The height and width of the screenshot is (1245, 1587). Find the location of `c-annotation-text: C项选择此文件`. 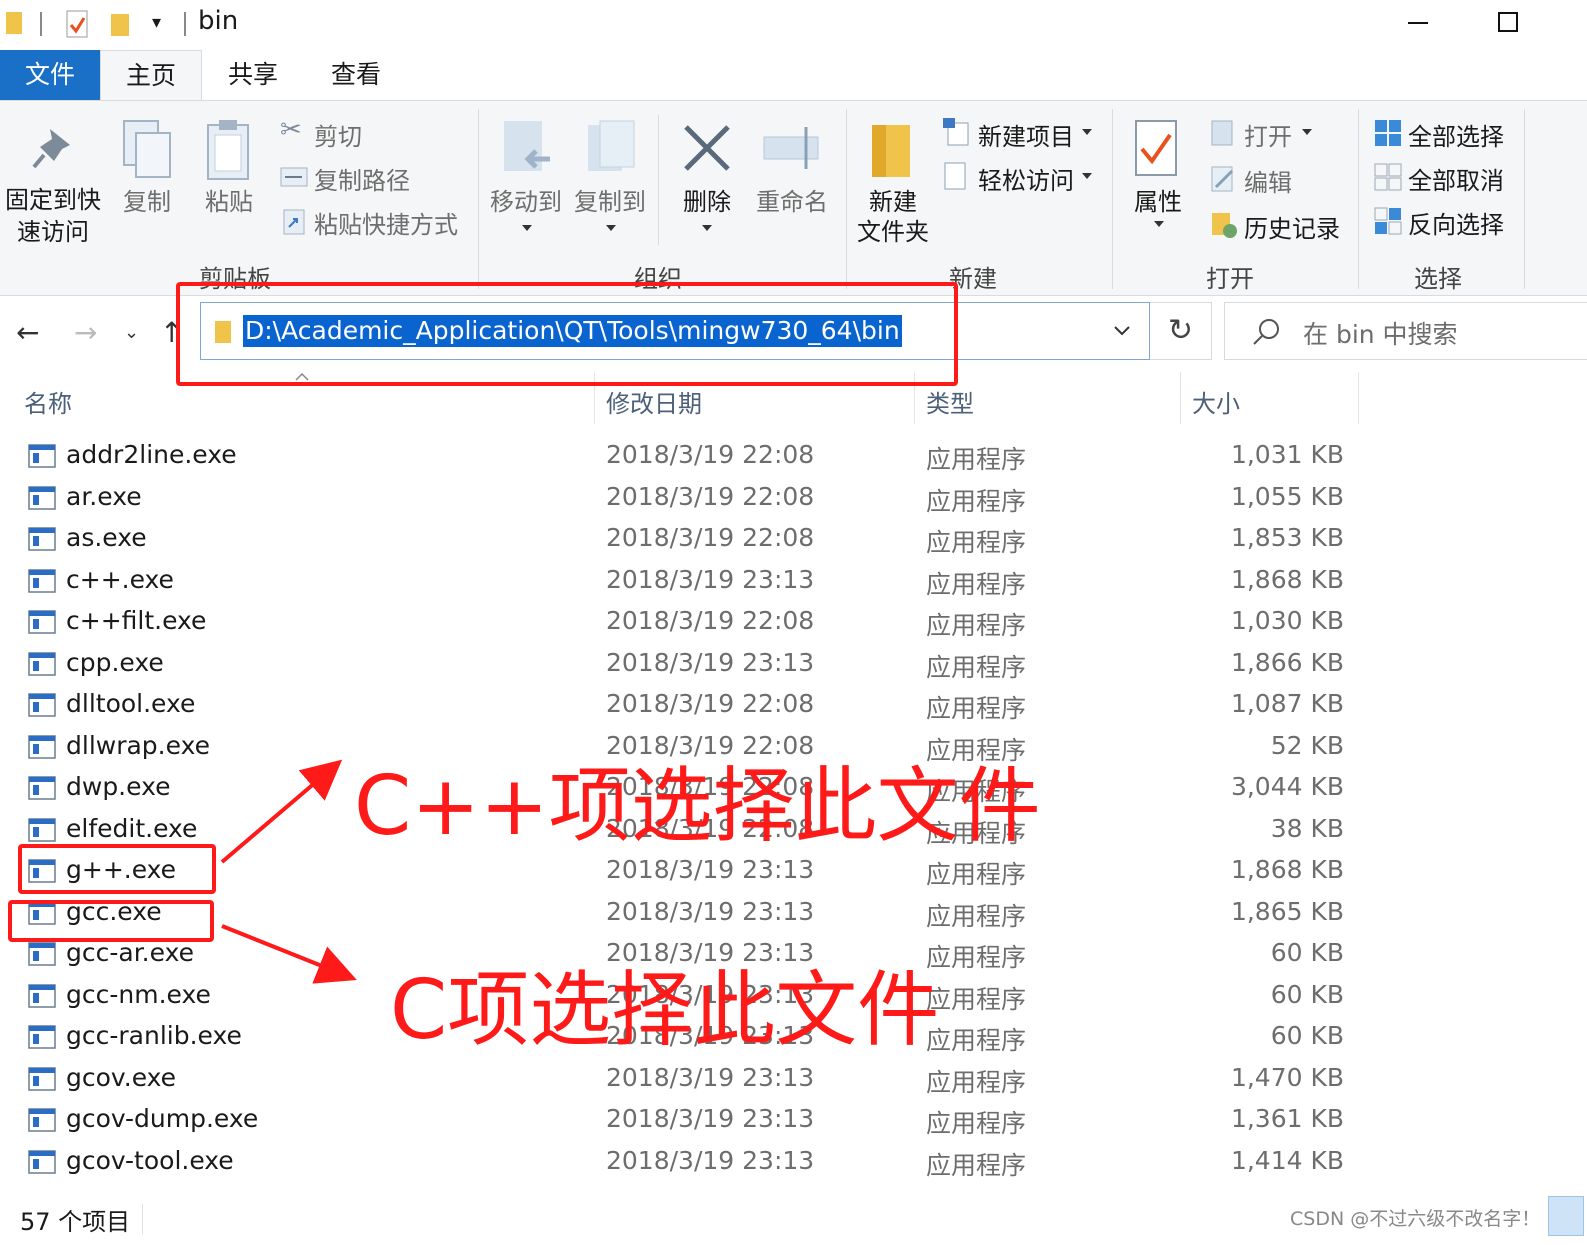

c-annotation-text: C项选择此文件 is located at coordinates (665, 1010).